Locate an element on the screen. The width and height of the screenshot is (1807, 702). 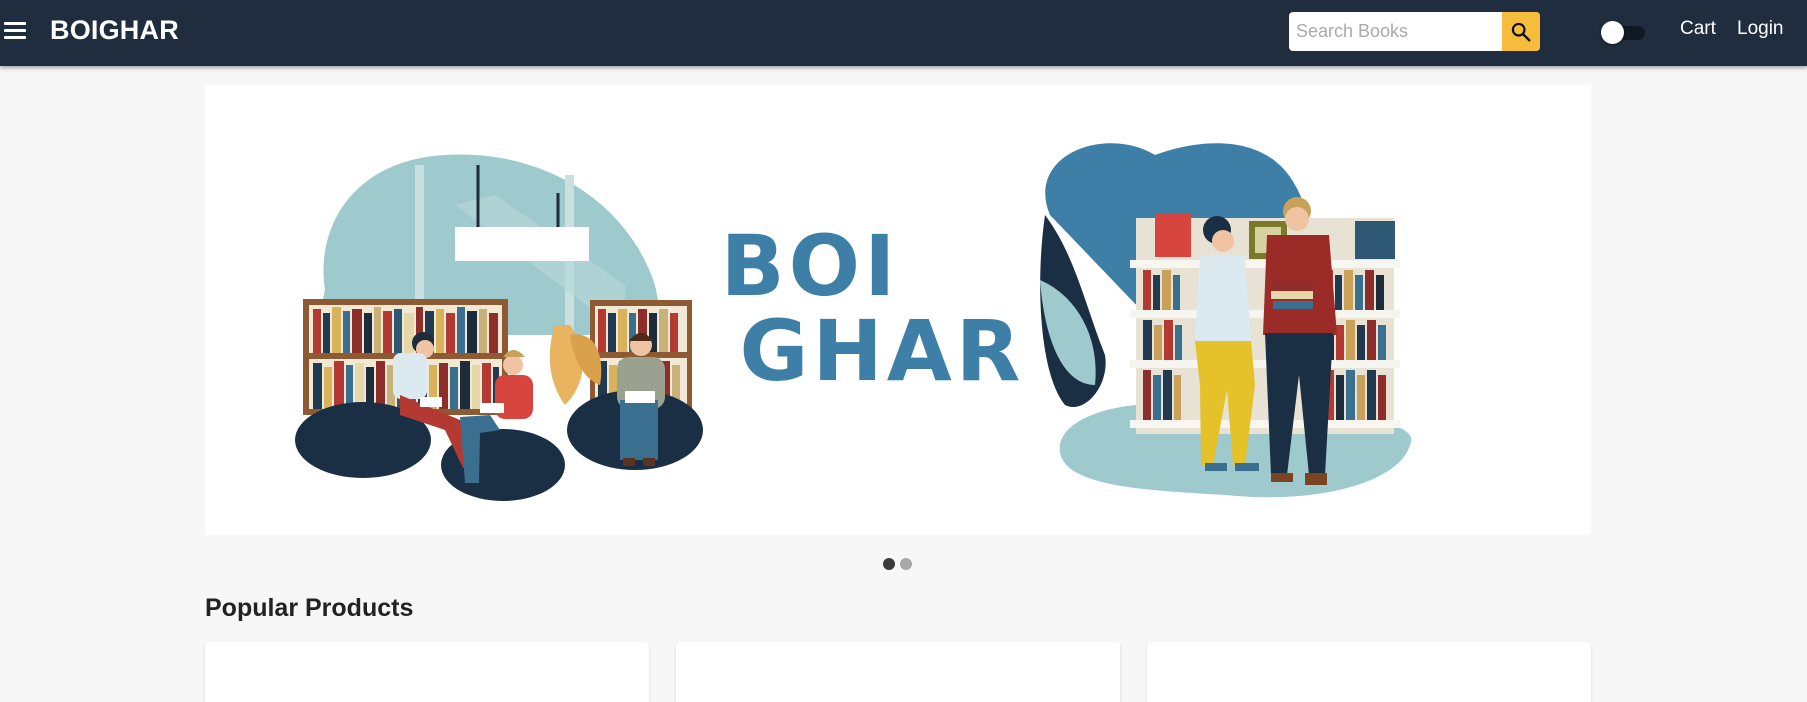
popular-products-title: Popular Products is located at coordinates (309, 608).